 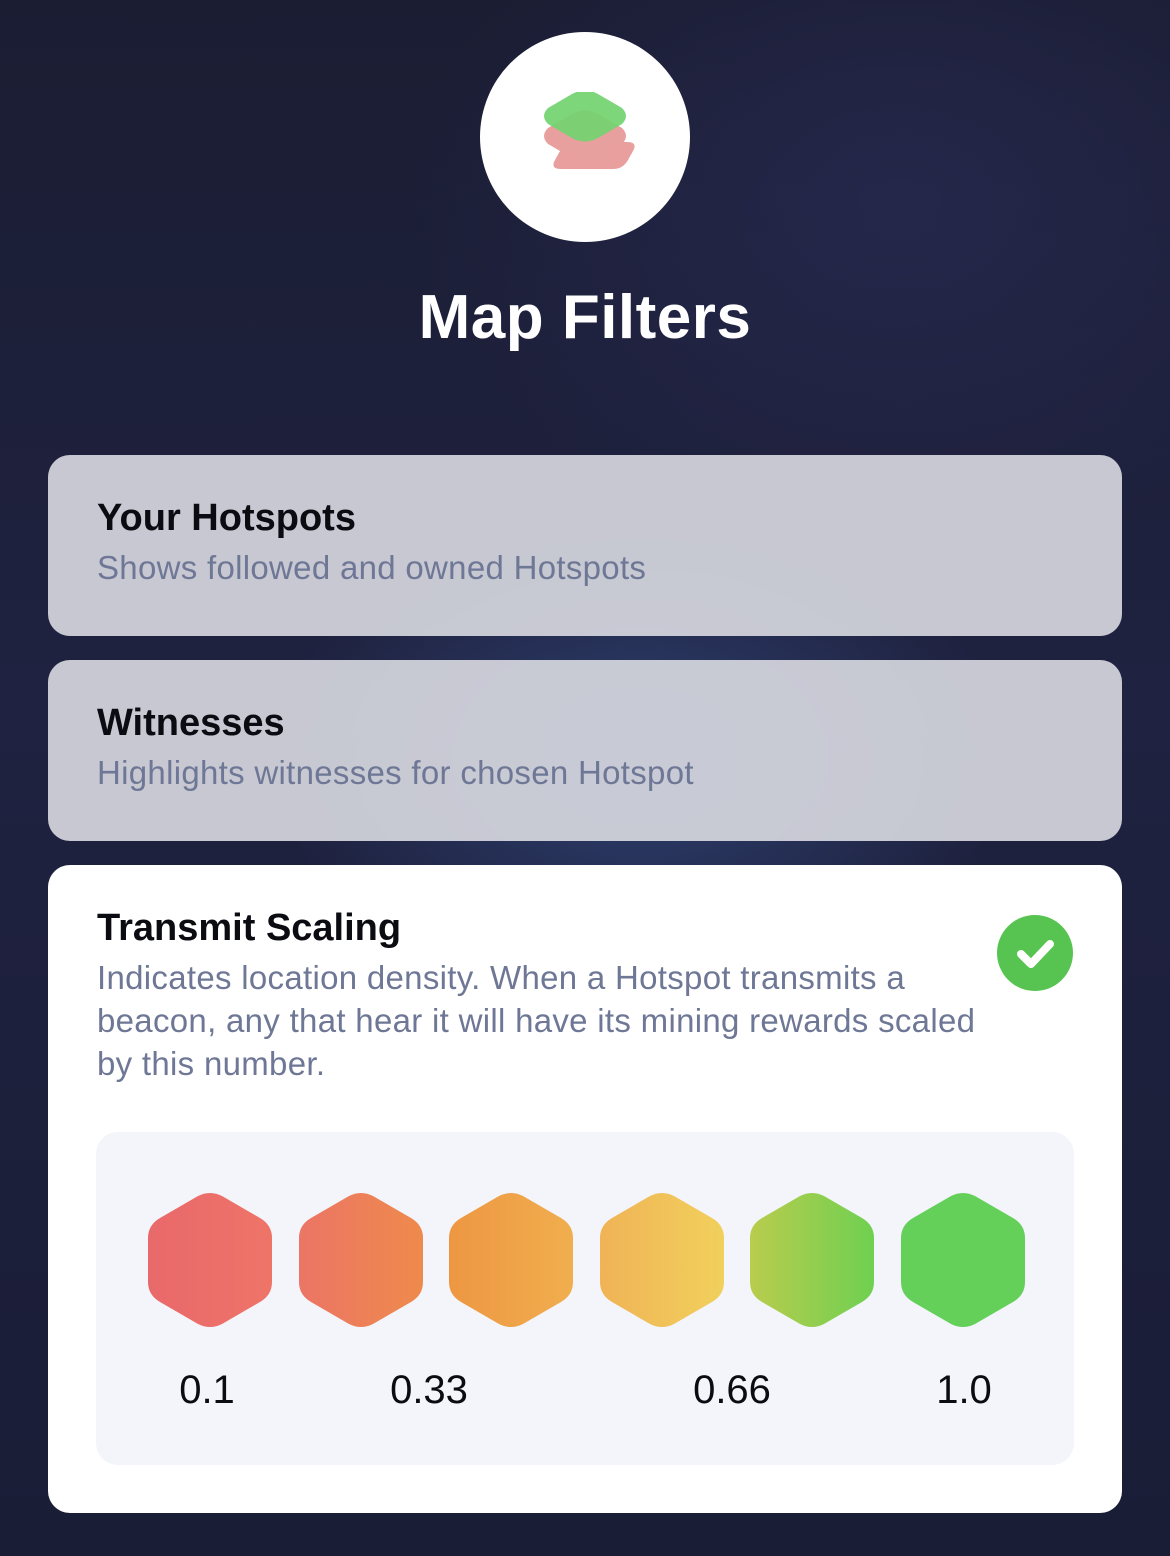 What do you see at coordinates (585, 317) in the screenshot?
I see `page-title: Map Filters` at bounding box center [585, 317].